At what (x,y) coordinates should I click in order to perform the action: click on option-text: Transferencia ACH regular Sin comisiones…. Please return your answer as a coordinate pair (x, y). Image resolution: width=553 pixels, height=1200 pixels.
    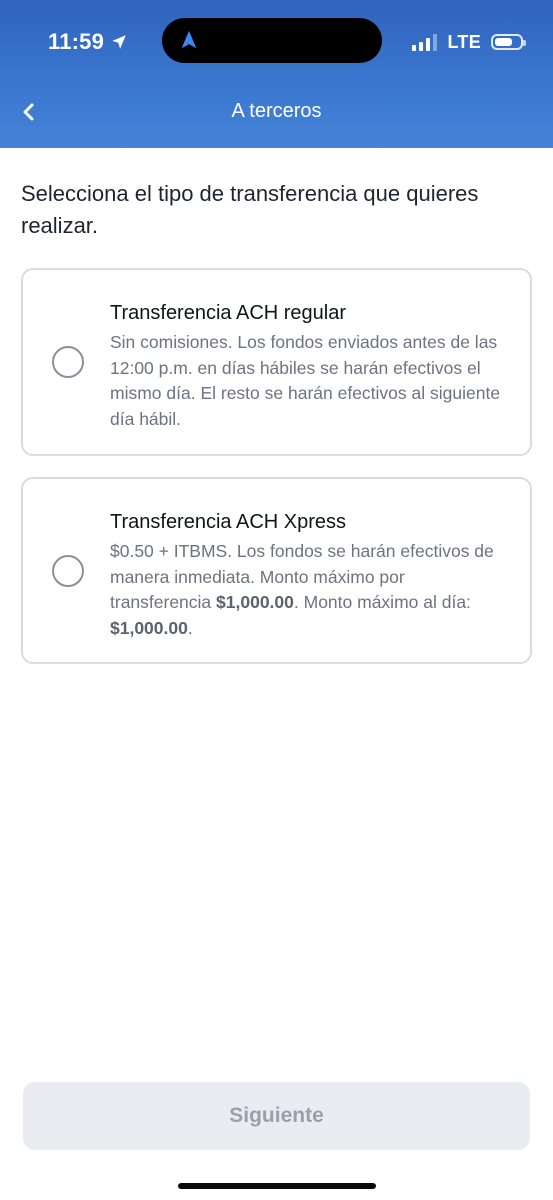
    Looking at the image, I should click on (309, 366).